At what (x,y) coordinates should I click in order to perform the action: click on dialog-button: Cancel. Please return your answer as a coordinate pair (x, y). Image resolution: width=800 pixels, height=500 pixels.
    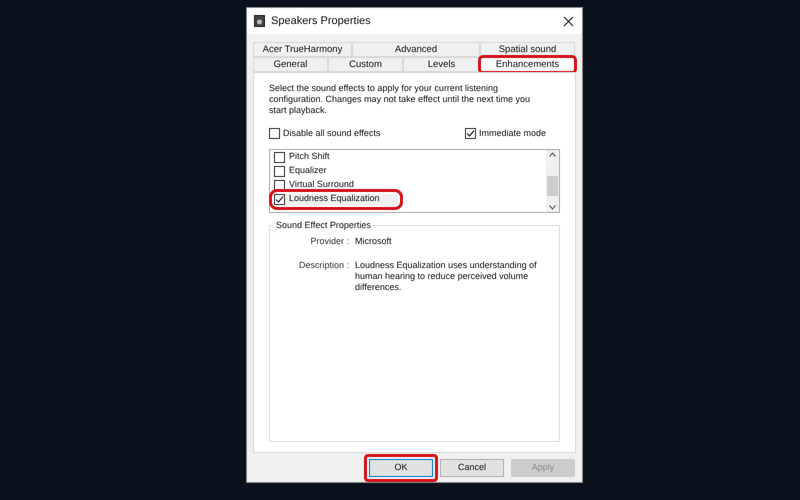
    Looking at the image, I should click on (472, 468).